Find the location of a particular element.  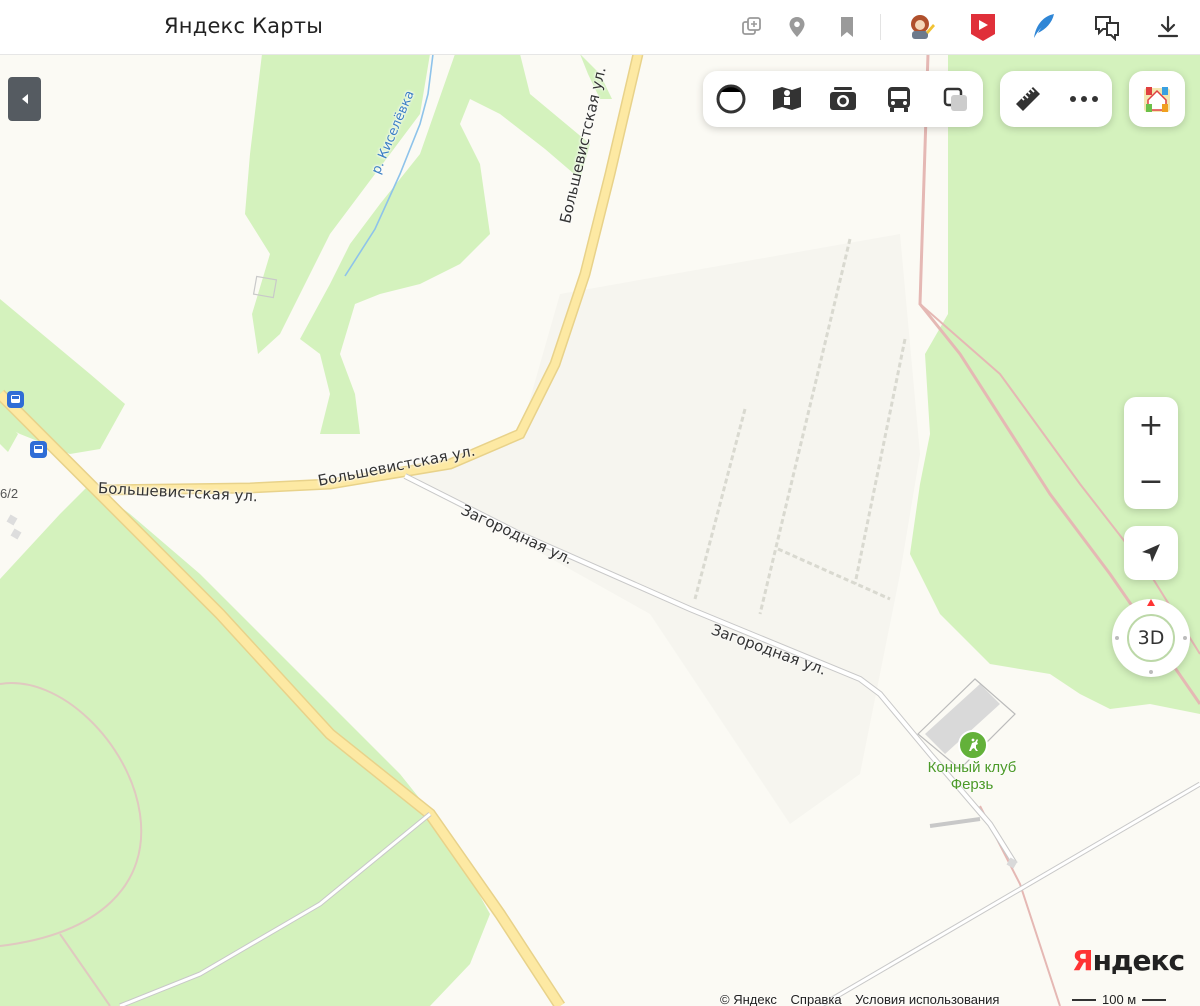

map-scale: 100 м is located at coordinates (1119, 999).